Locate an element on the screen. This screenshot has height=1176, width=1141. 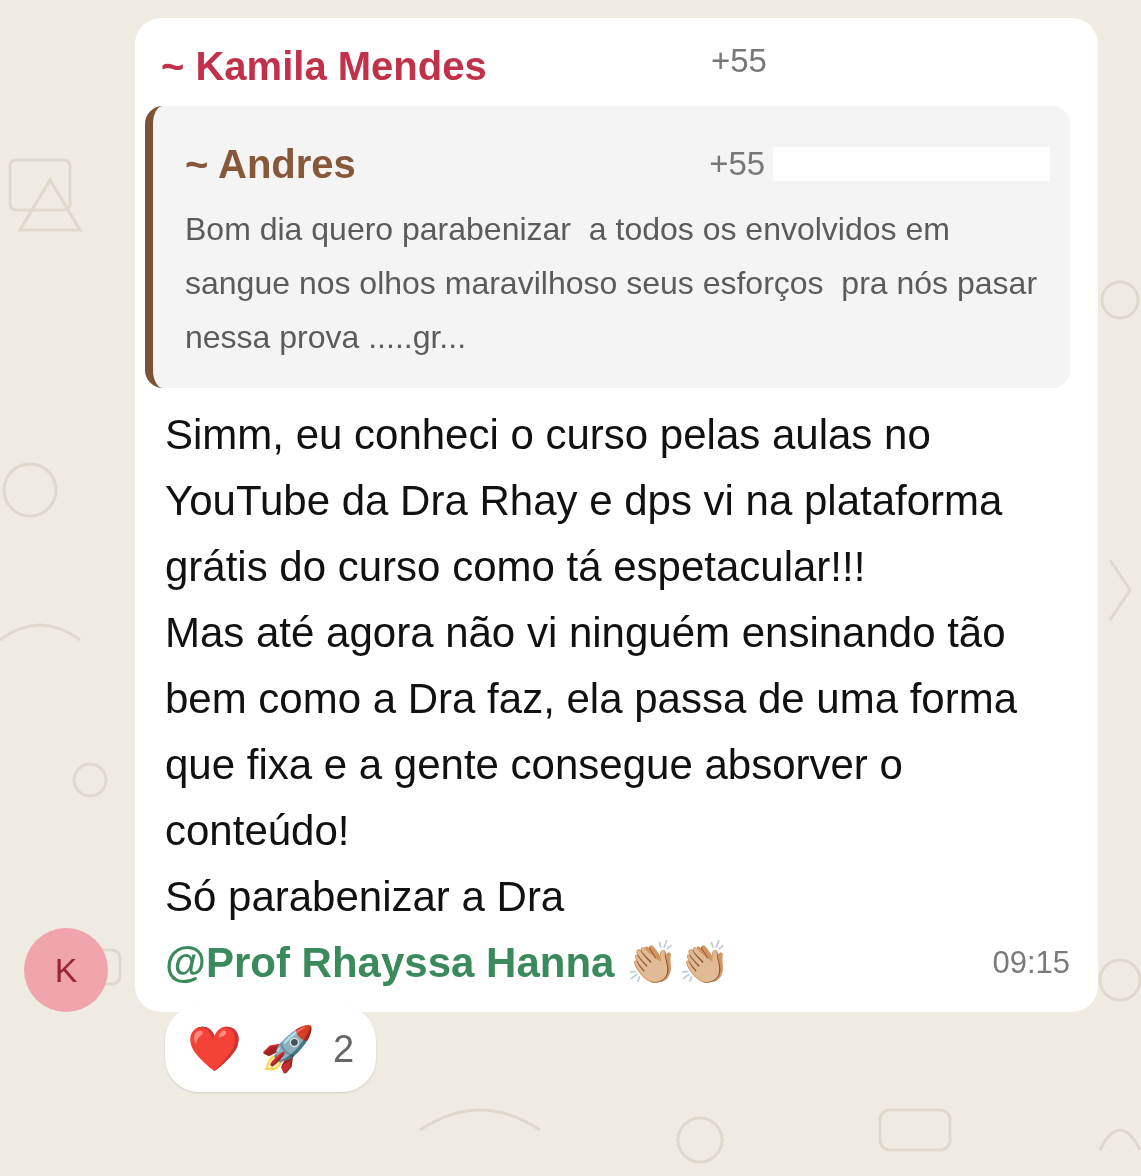
reaction-emoji: ❤ is located at coordinates (214, 1049).